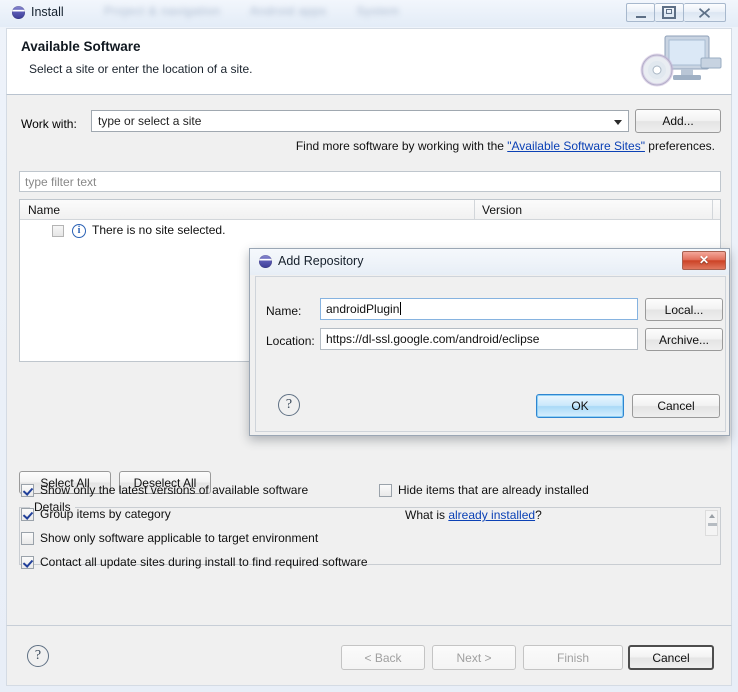  I want to click on column-header-version: Version, so click(502, 210).